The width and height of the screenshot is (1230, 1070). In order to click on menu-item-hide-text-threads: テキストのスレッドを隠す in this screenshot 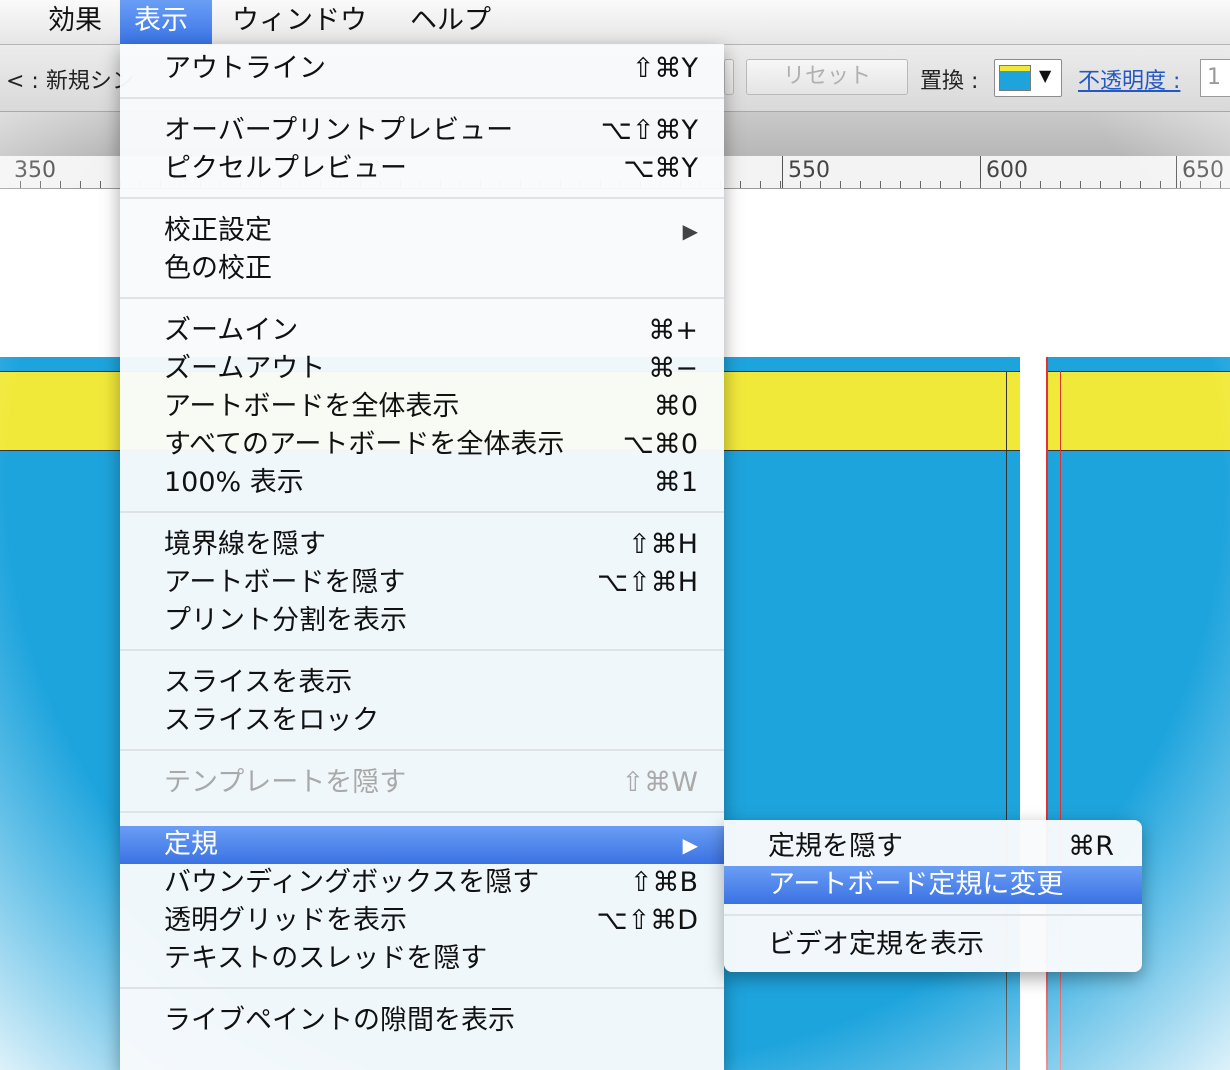, I will do `click(422, 959)`.